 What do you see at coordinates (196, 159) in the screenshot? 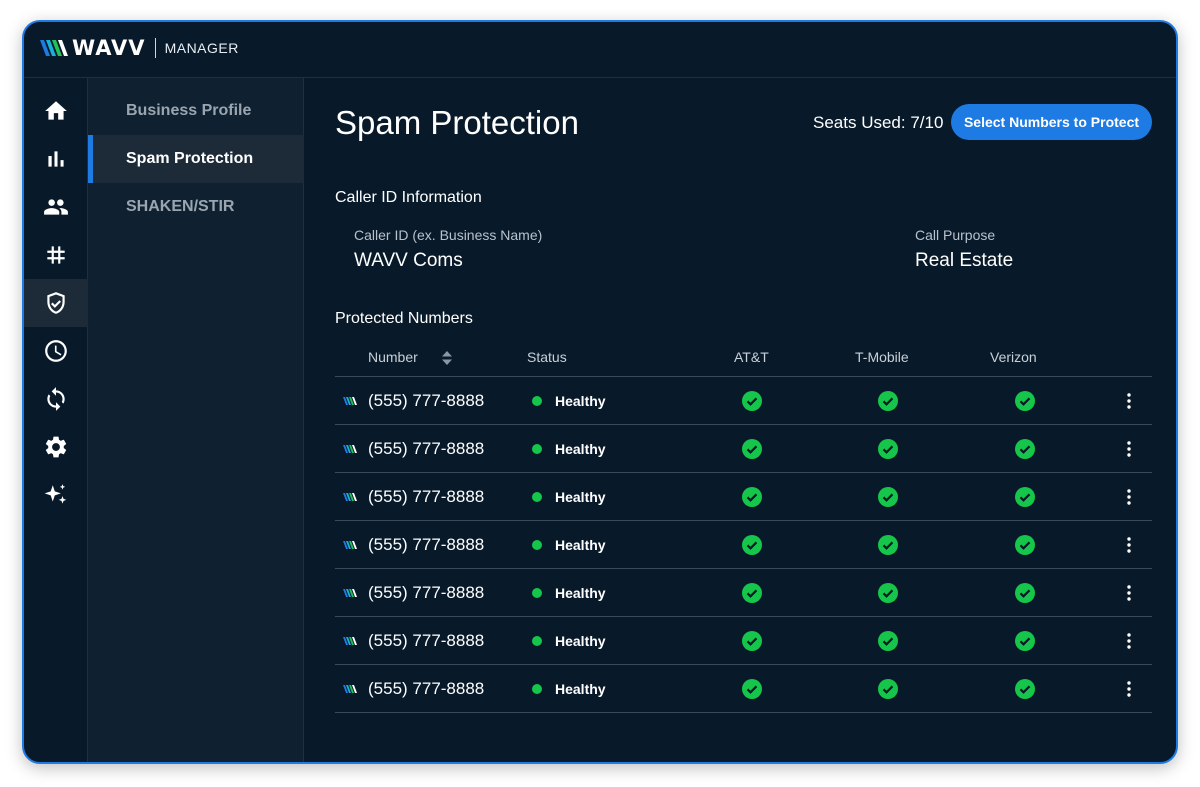
I see `subnav-item-spam-protection: Spam Protection` at bounding box center [196, 159].